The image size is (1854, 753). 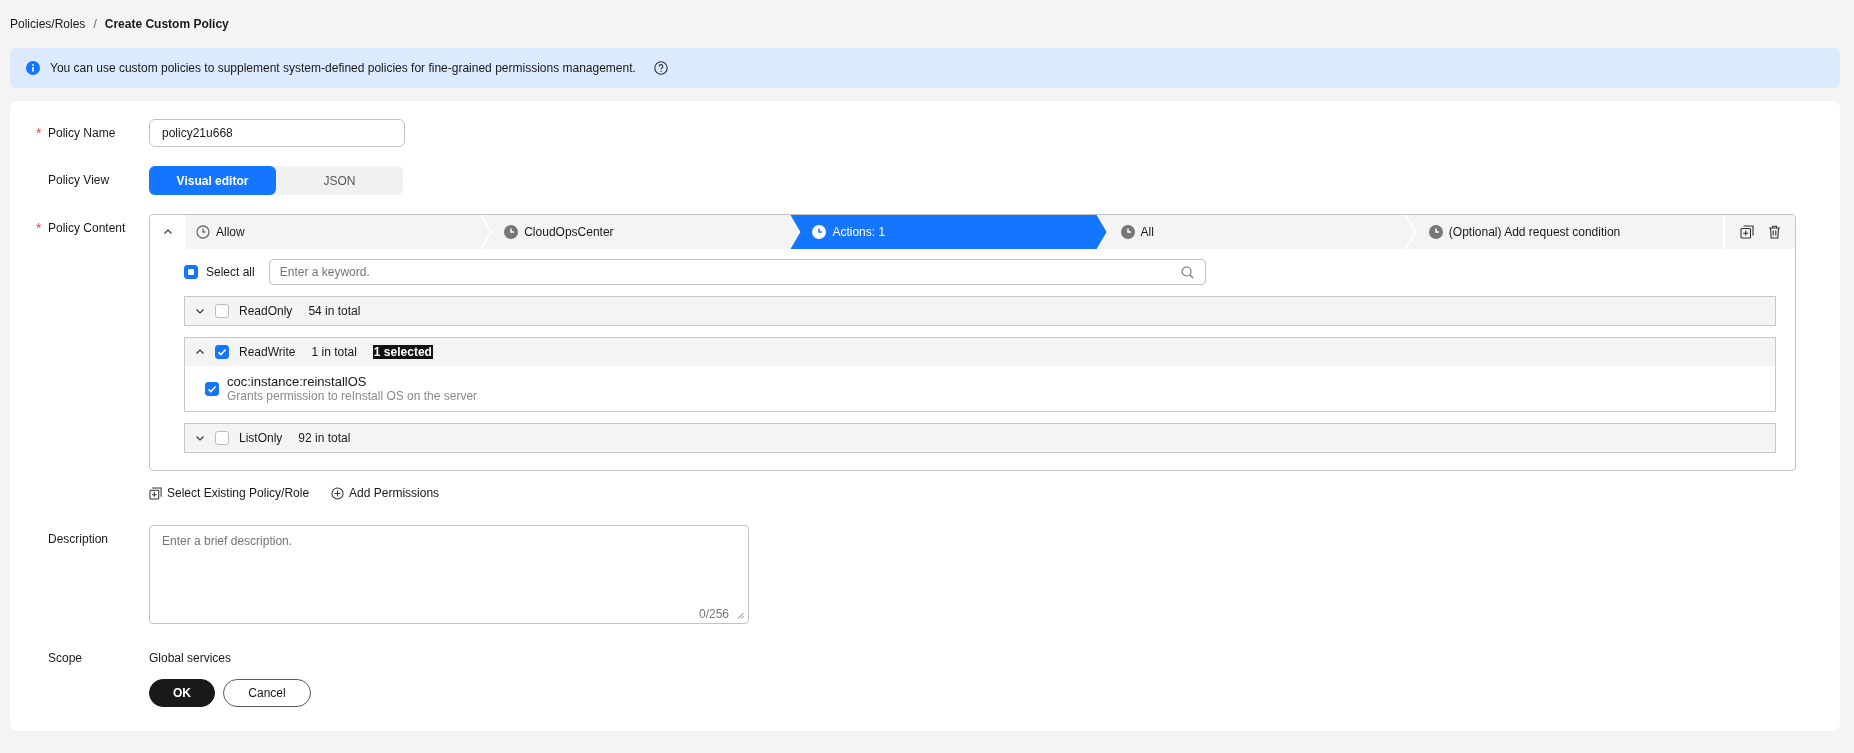 What do you see at coordinates (266, 311) in the screenshot?
I see `group-name: ReadOnly` at bounding box center [266, 311].